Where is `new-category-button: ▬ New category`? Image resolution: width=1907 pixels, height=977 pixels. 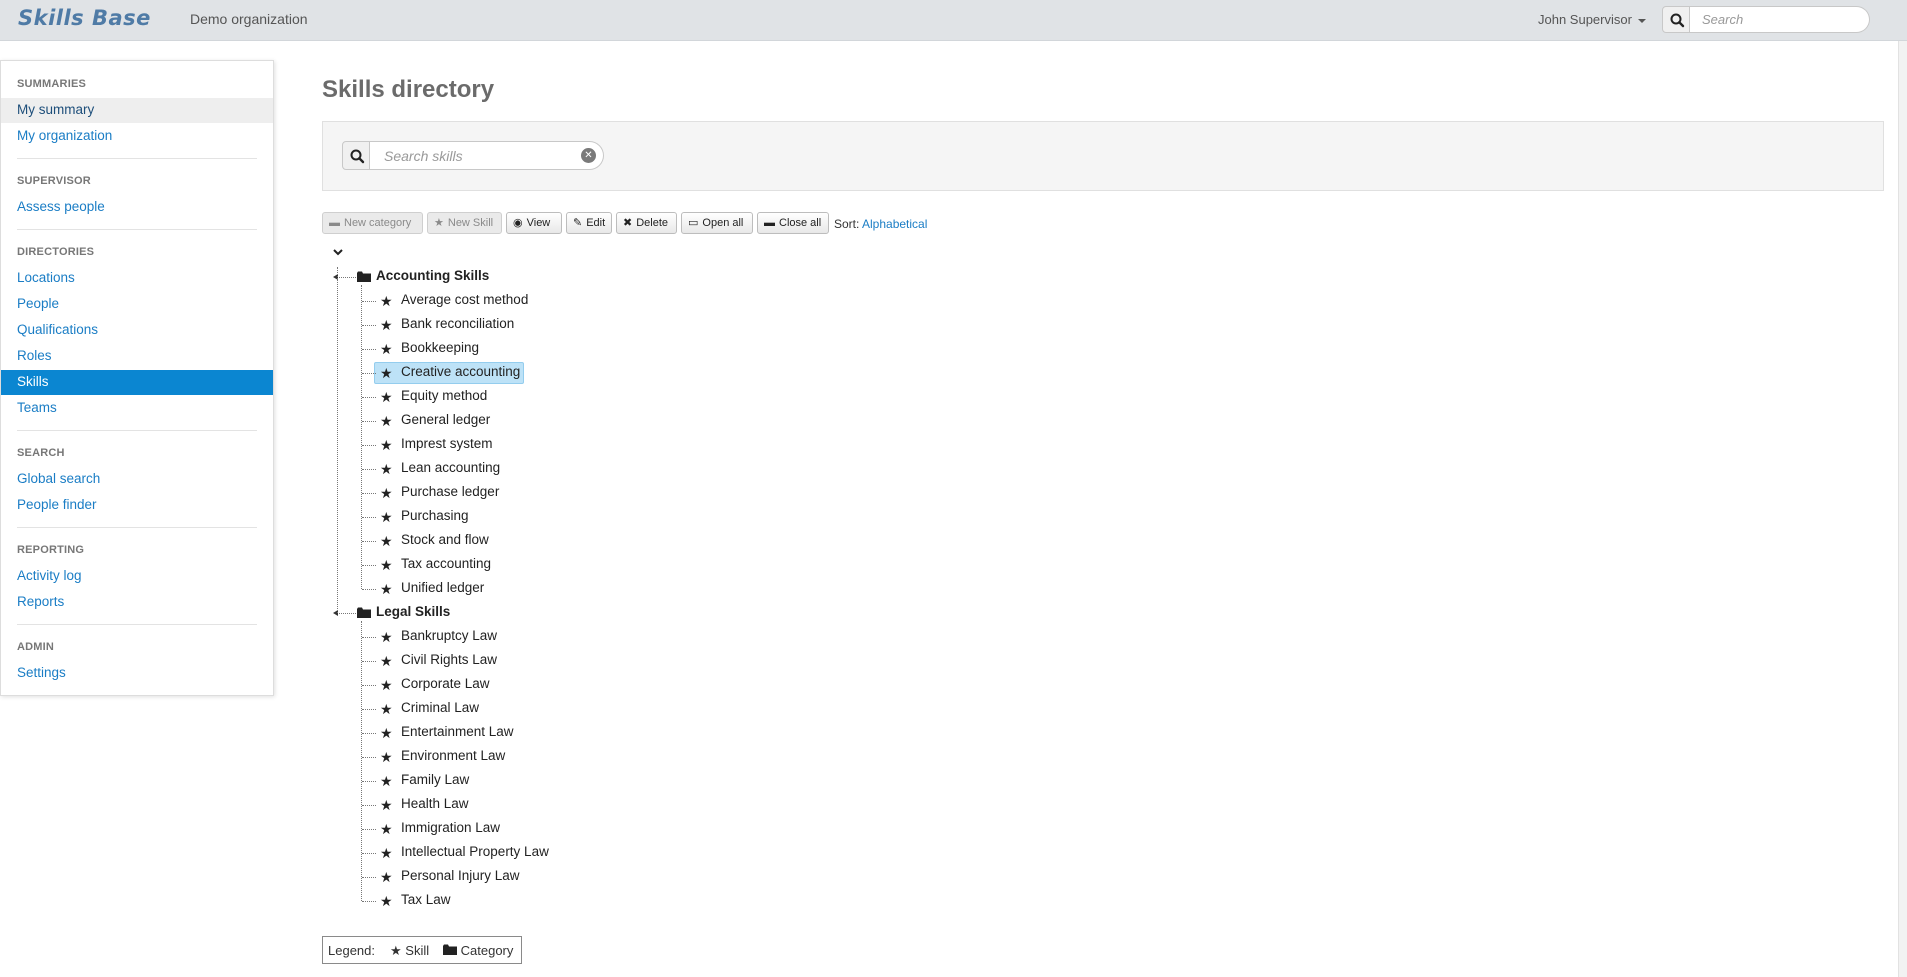 new-category-button: ▬ New category is located at coordinates (372, 223).